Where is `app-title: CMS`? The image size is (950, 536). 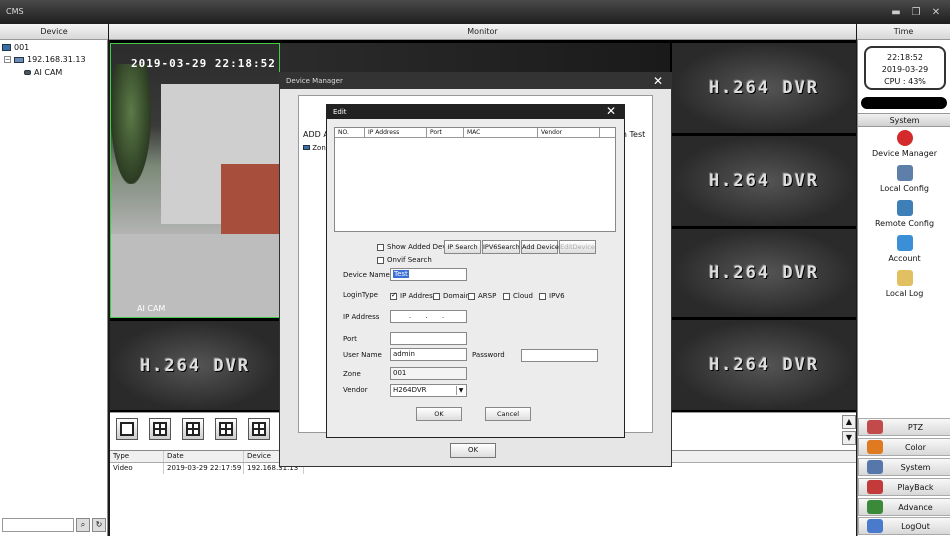
app-title: CMS is located at coordinates (15, 11).